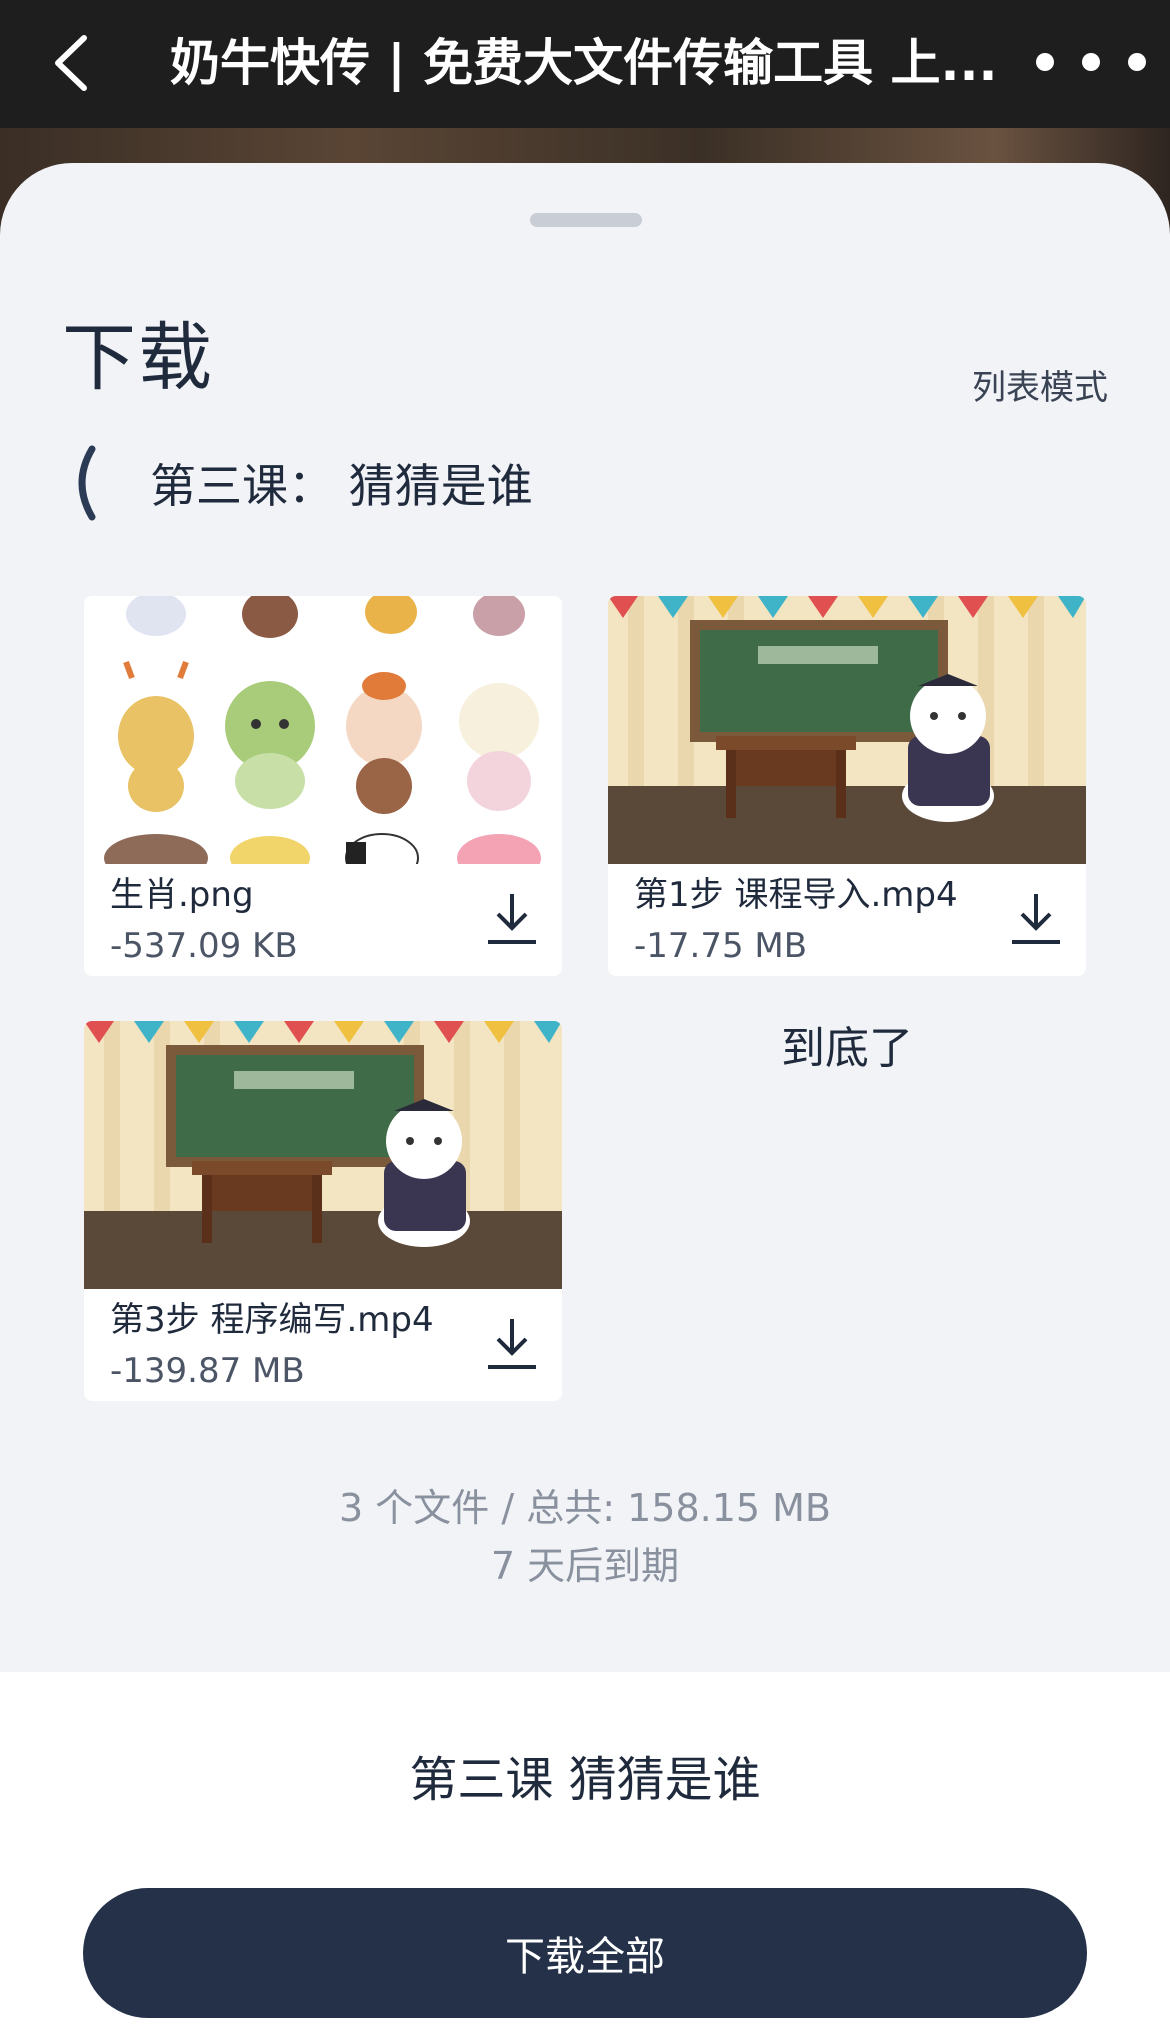  I want to click on file-card: 第3步 程序编写.mp4 -139.87 MB, so click(323, 1211).